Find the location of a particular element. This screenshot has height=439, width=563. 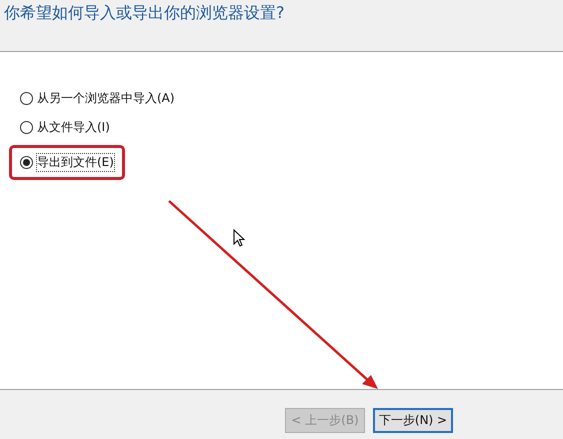

option-label: 导出到文件(E) is located at coordinates (75, 162).